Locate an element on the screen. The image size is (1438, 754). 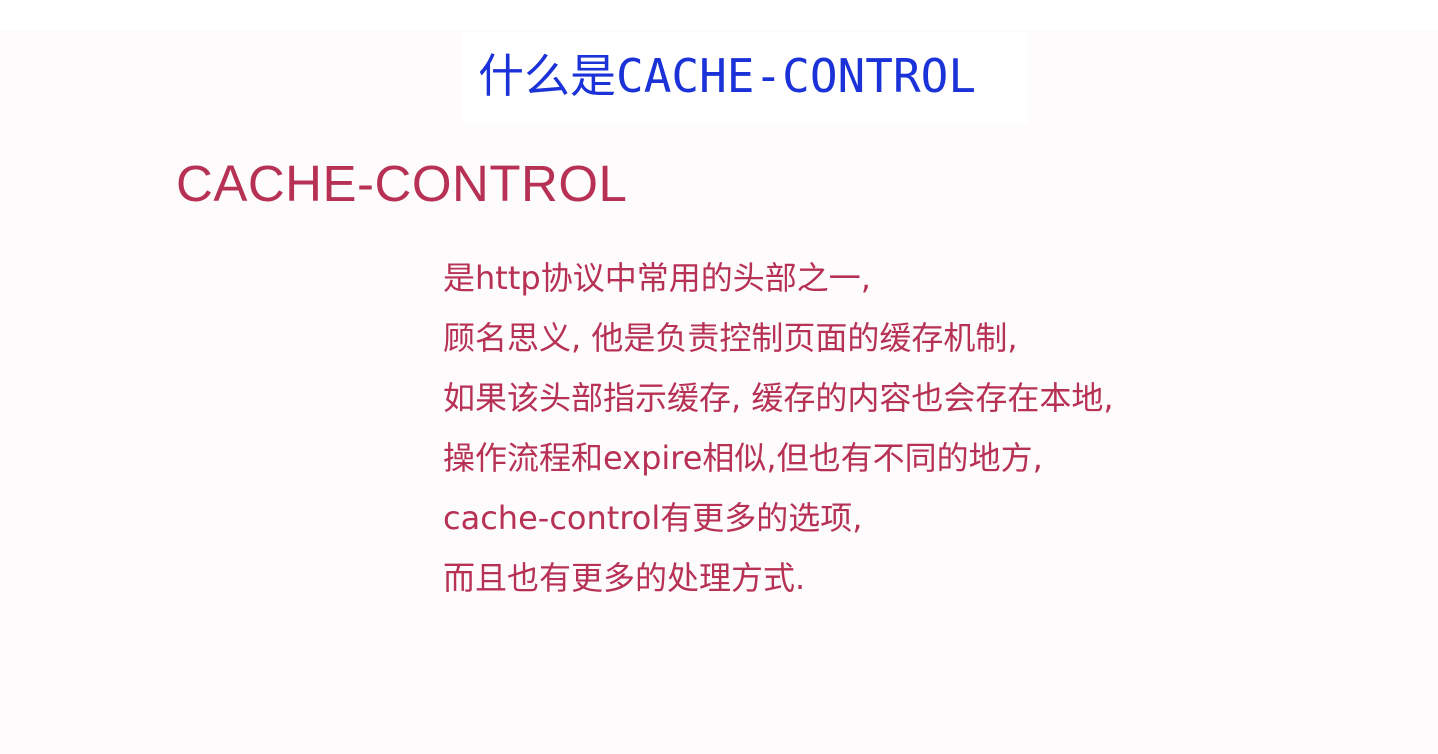
body-line: 如果该头部指示缓存, 缓存的内容也会存在本地, is located at coordinates (778, 398).